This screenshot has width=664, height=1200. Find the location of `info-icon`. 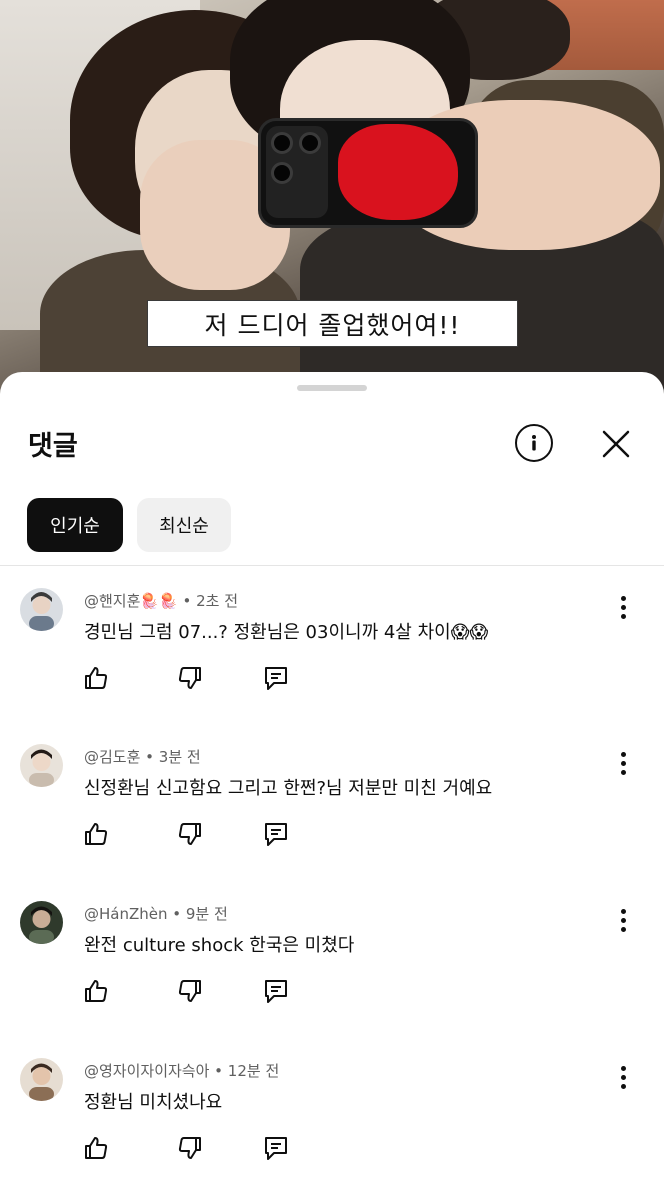

info-icon is located at coordinates (534, 443).